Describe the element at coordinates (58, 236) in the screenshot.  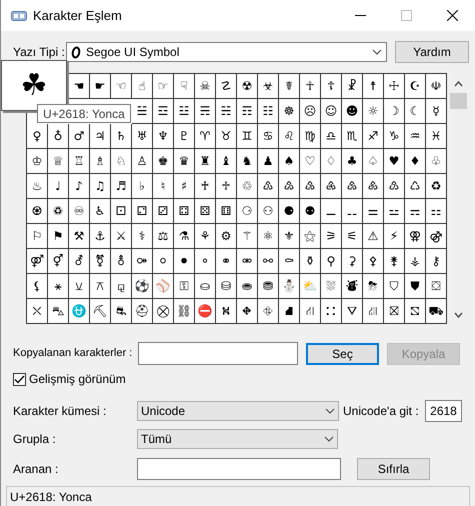
I see `character-cell: ⚑` at that location.